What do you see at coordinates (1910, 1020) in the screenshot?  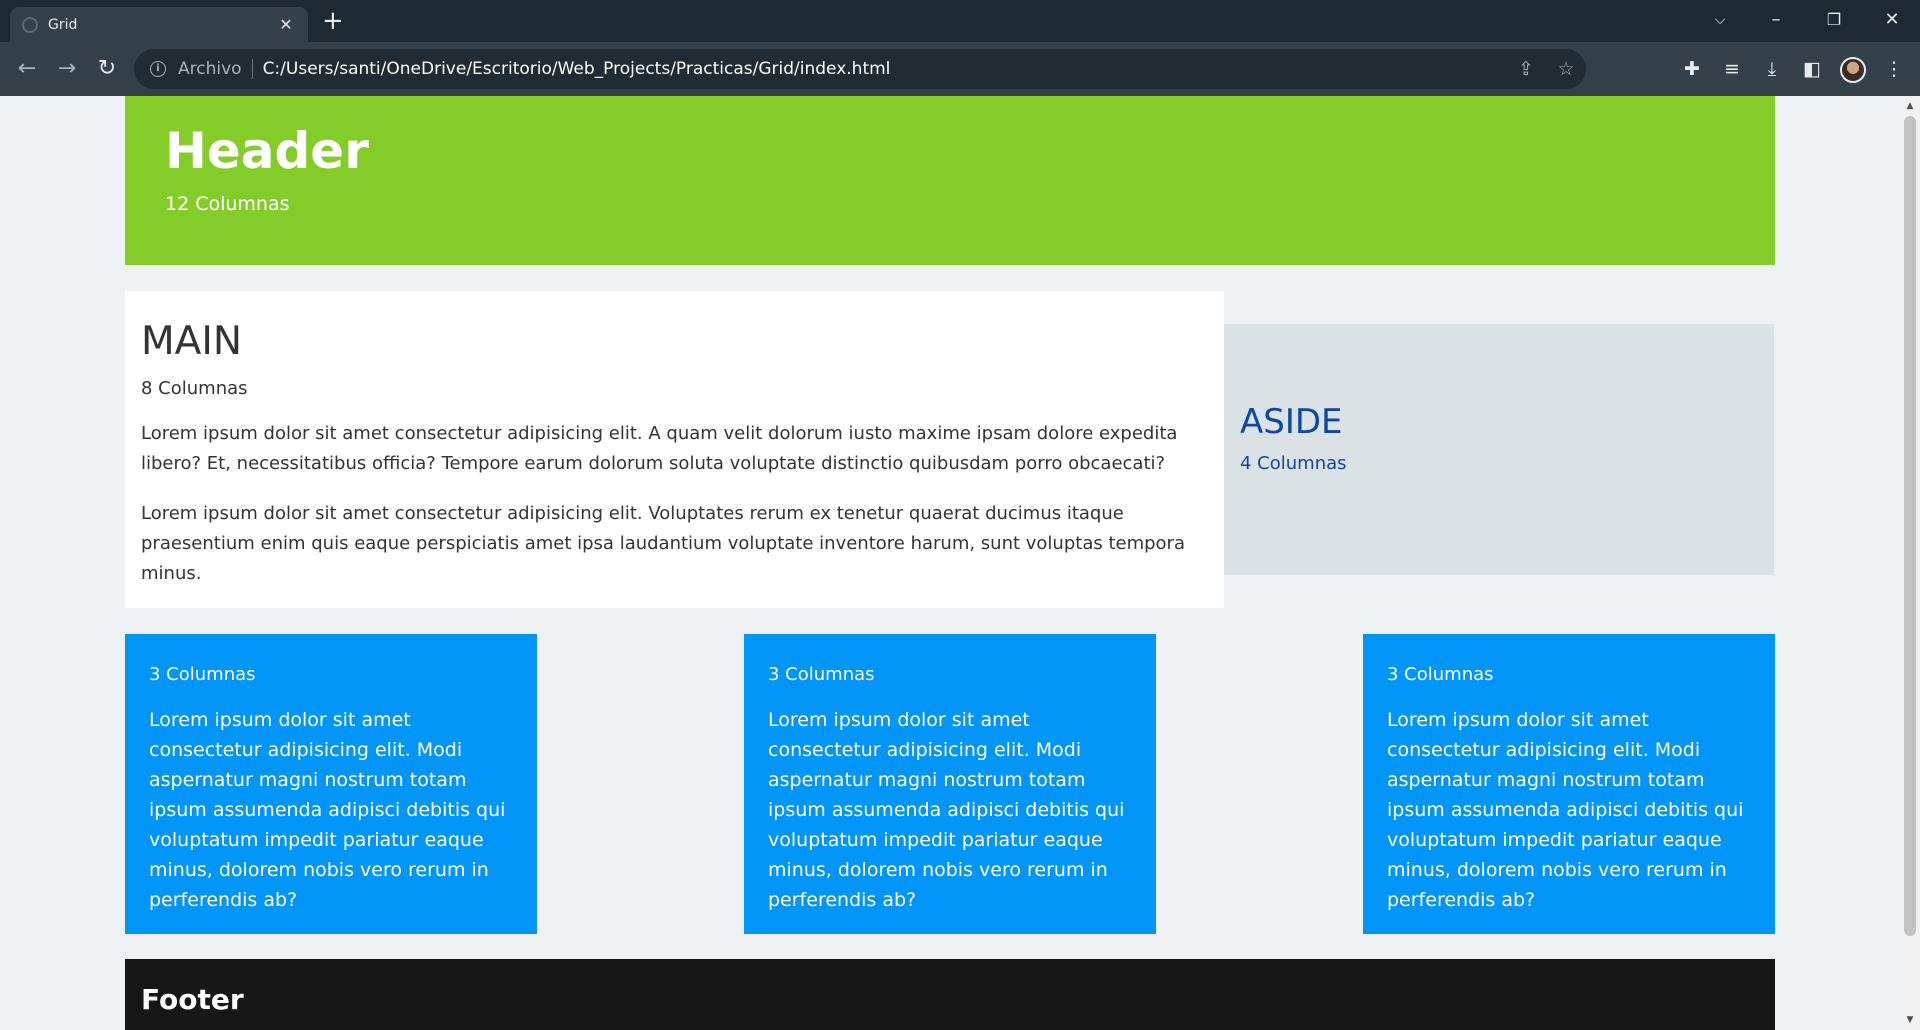 I see `scroll-down-icon: ▼` at bounding box center [1910, 1020].